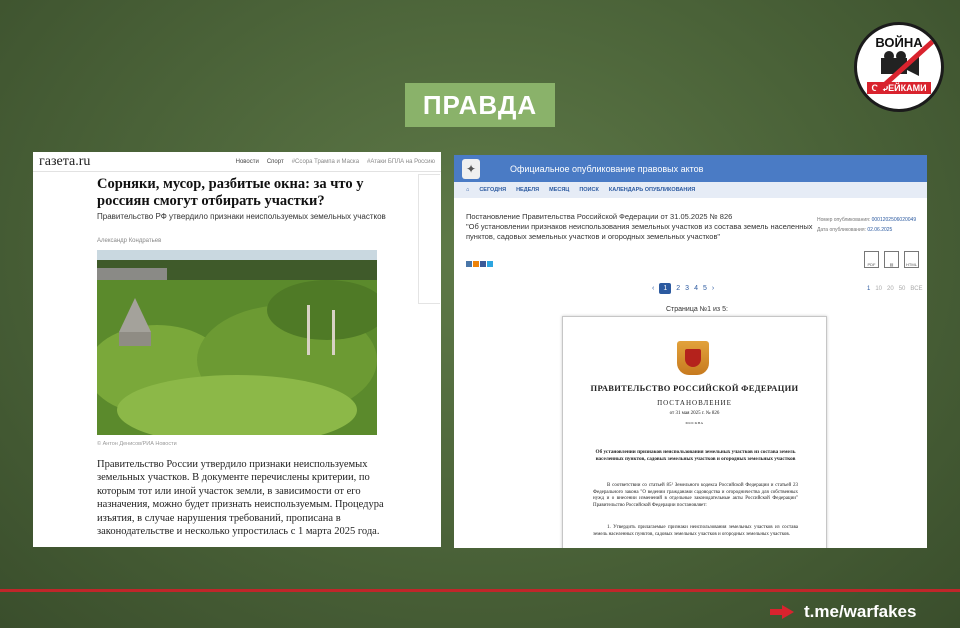  Describe the element at coordinates (705, 288) in the screenshot. I see `page-link: 5` at that location.